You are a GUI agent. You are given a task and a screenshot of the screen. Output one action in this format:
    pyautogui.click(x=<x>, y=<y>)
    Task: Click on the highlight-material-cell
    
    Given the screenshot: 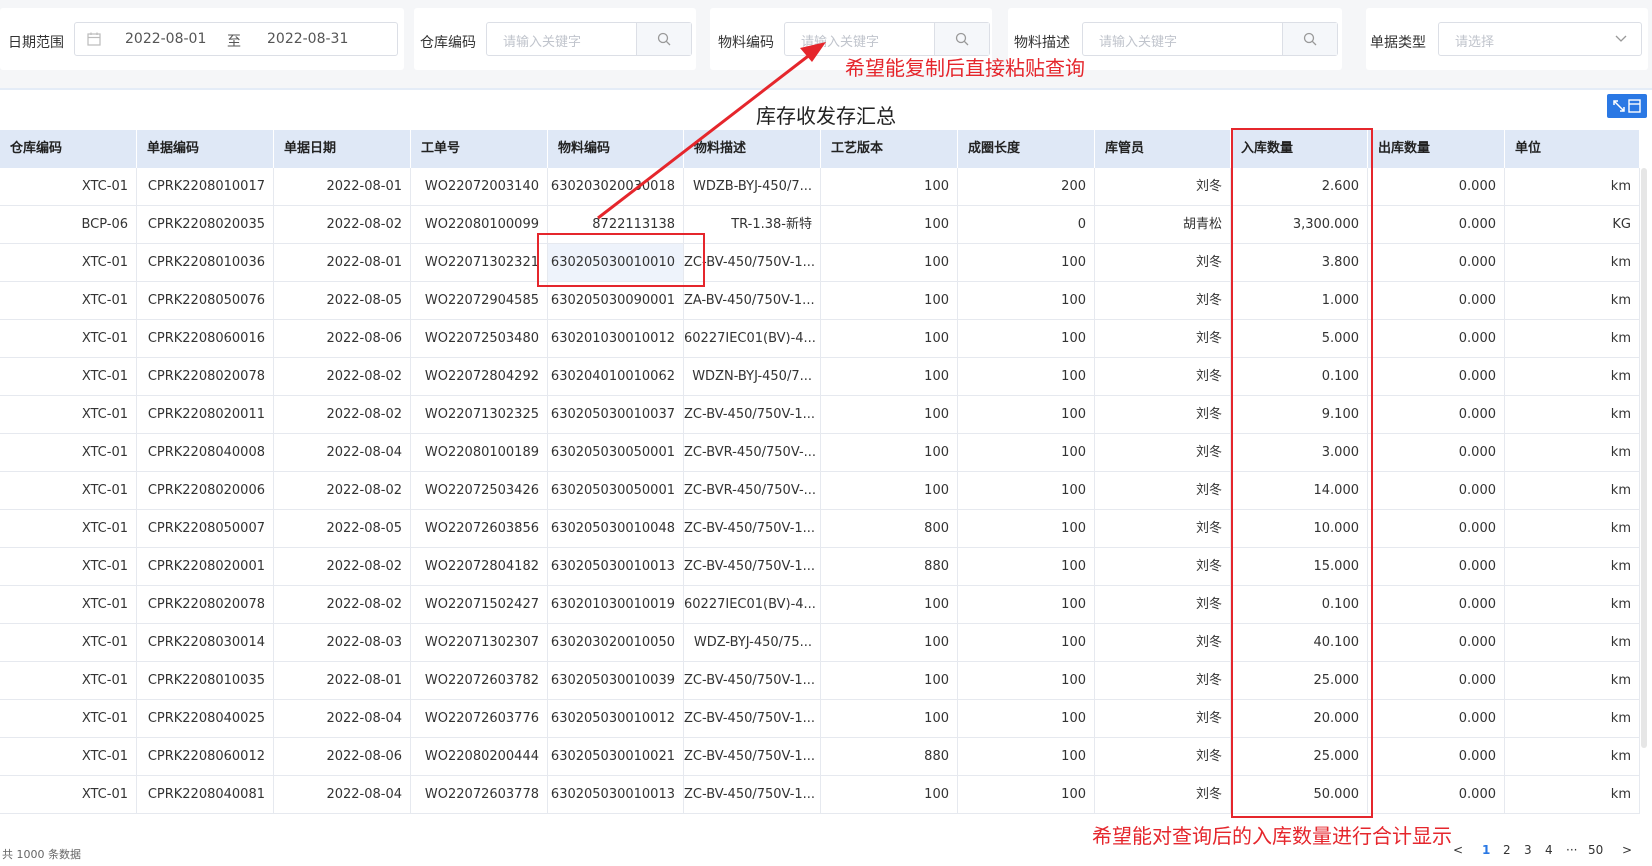 What is the action you would take?
    pyautogui.click(x=621, y=260)
    